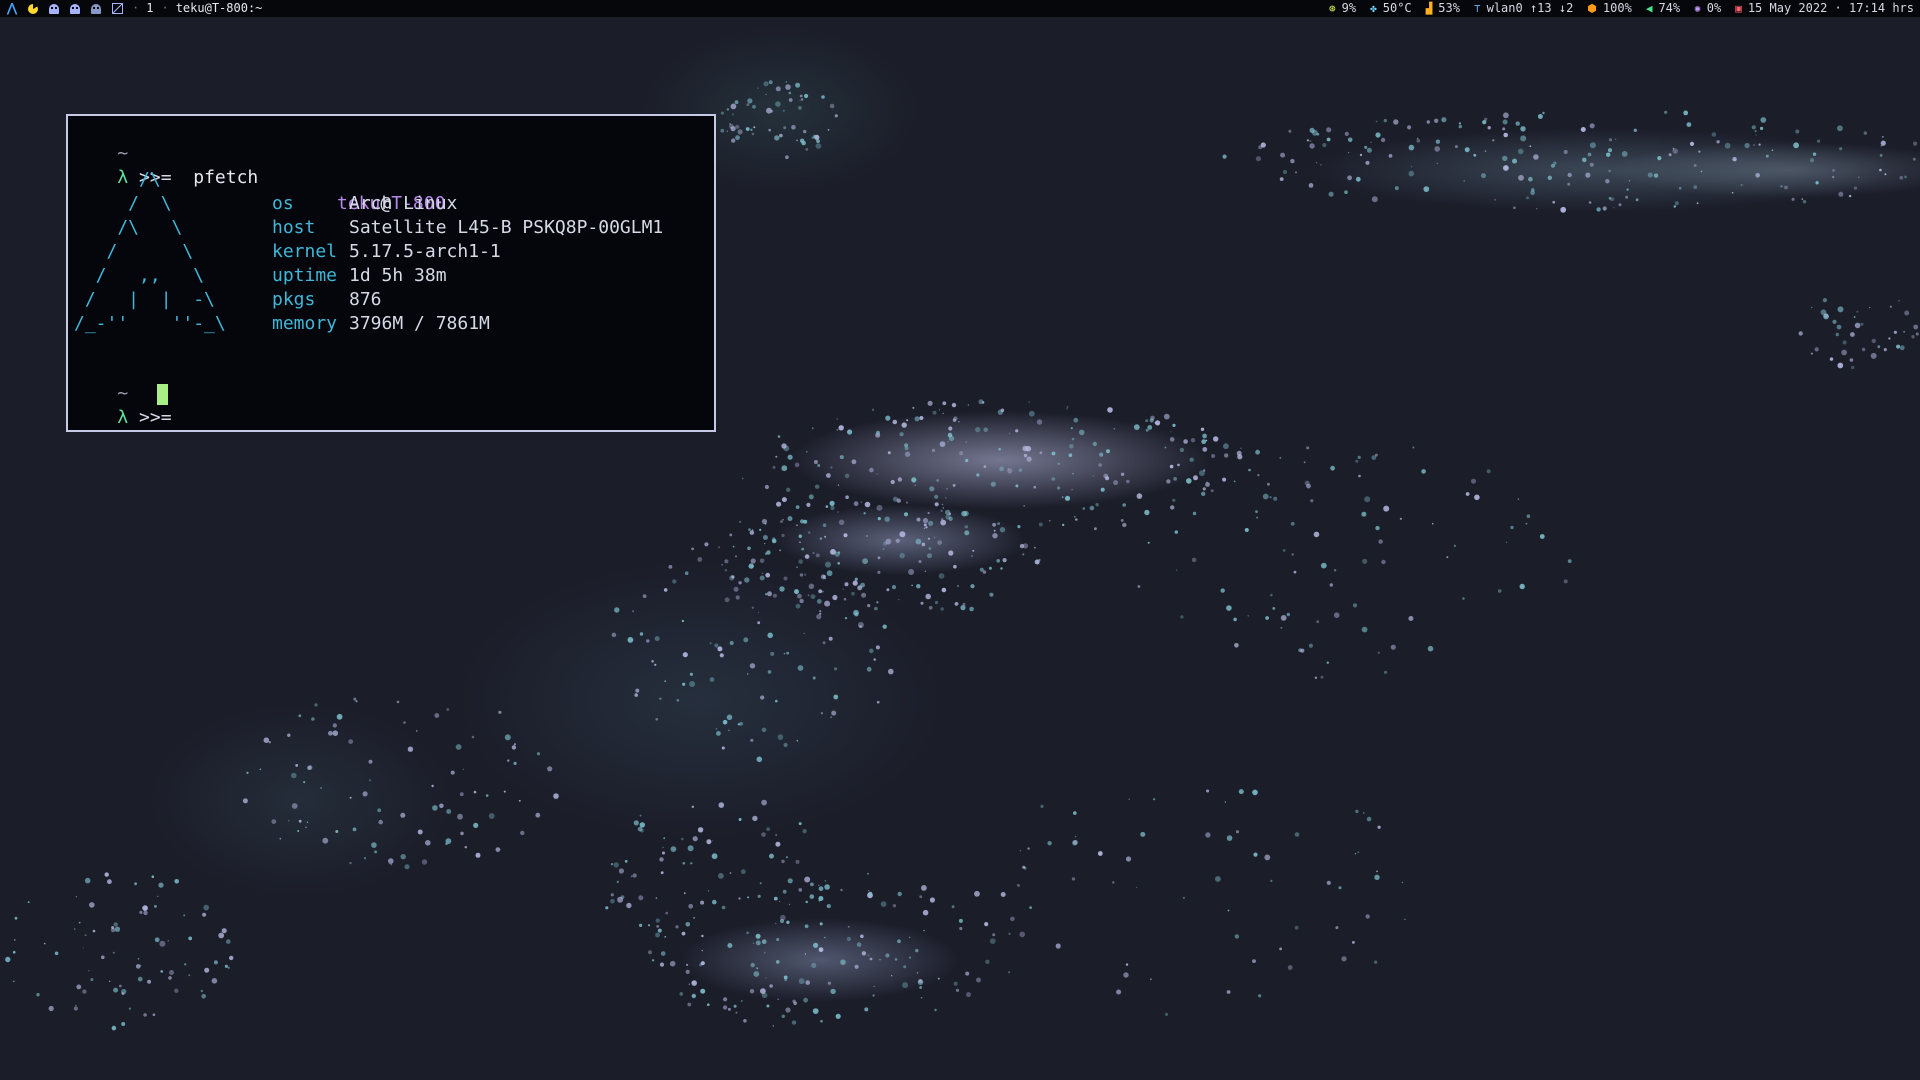 This screenshot has width=1920, height=1080. Describe the element at coordinates (1391, 8) in the screenshot. I see `temperature-module: ✤ 50°C` at that location.